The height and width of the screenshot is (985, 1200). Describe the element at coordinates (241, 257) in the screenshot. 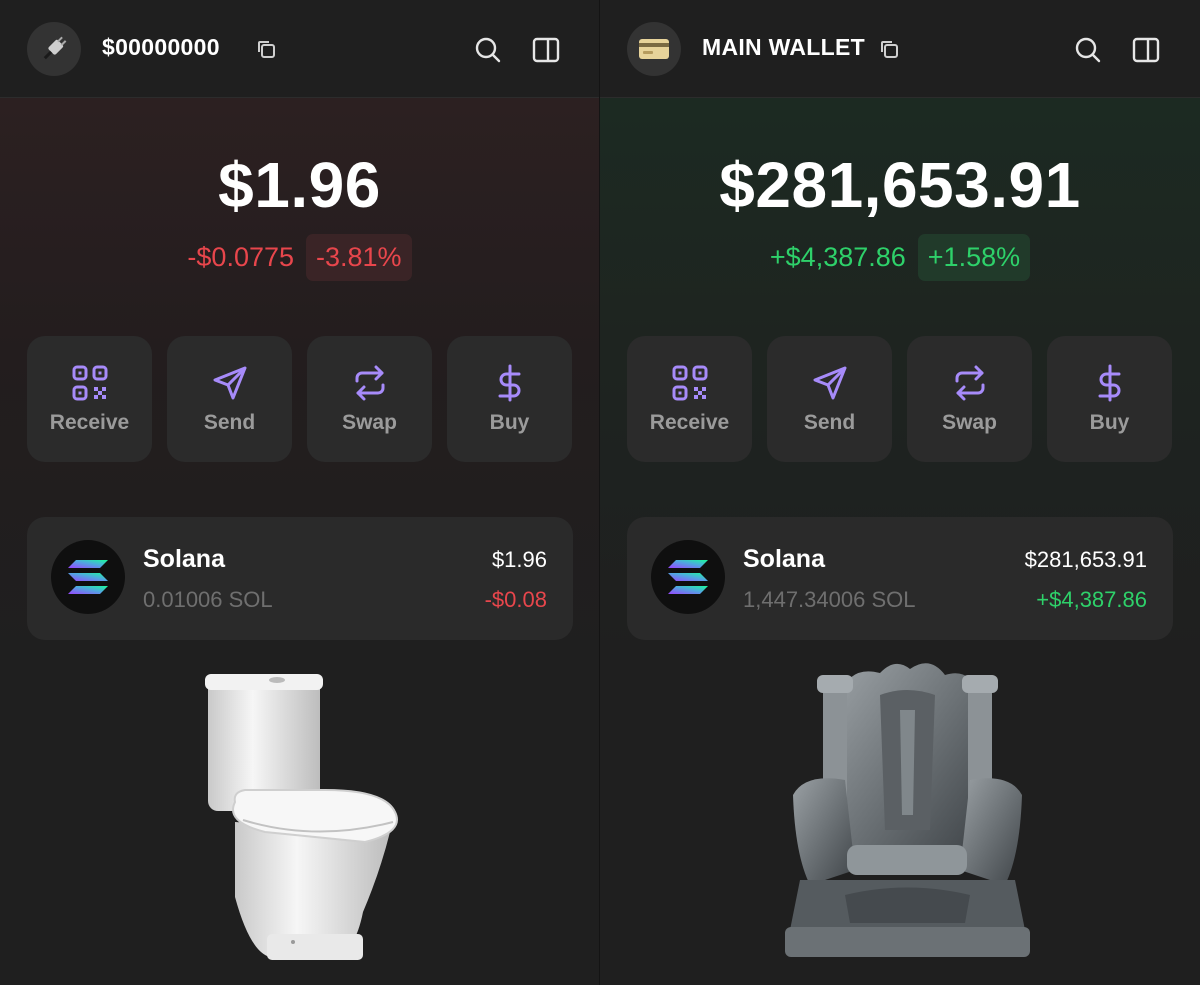

I see `change-amount: -$0.0775` at that location.